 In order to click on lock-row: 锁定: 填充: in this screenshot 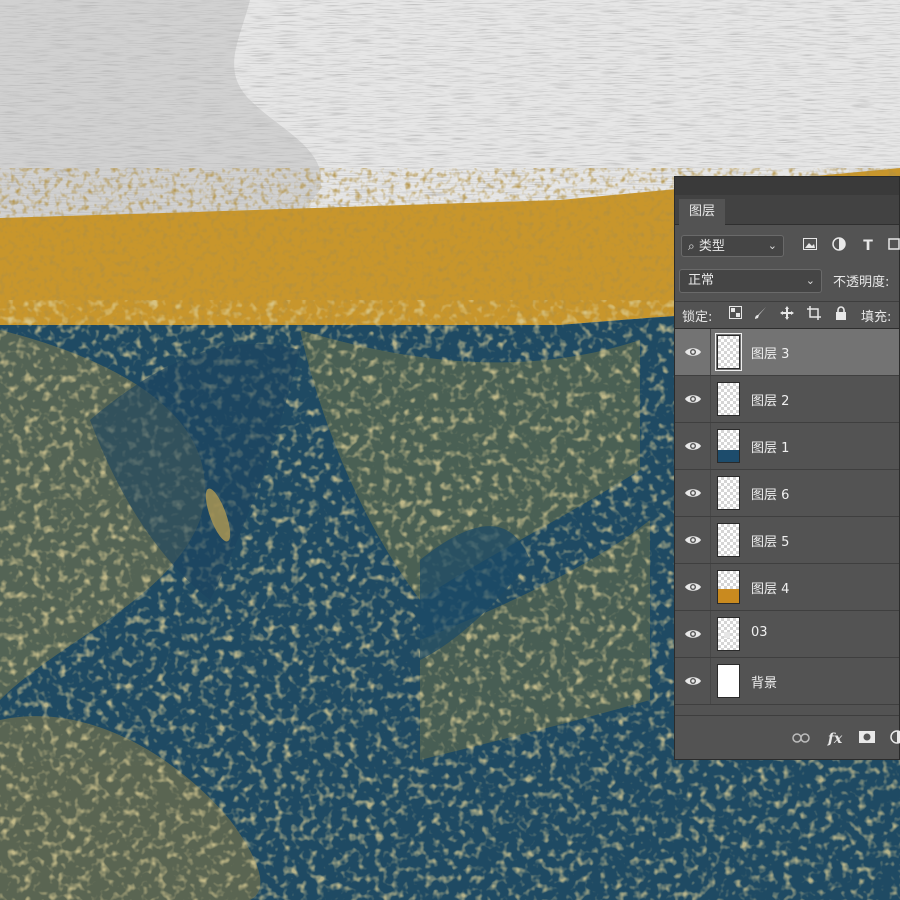, I will do `click(787, 315)`.